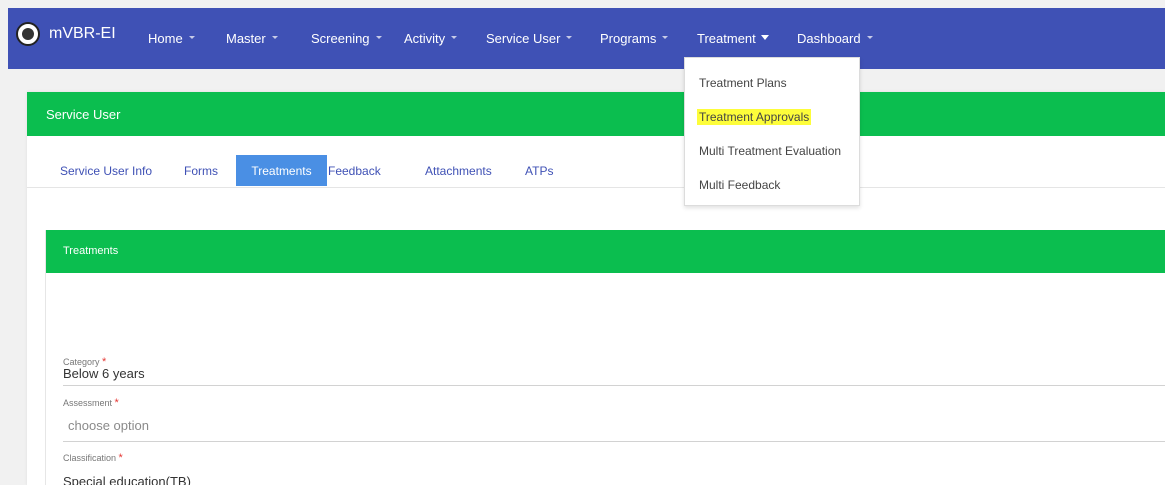 This screenshot has width=1165, height=485. Describe the element at coordinates (346, 38) in the screenshot. I see `nav-screening: Screening` at that location.